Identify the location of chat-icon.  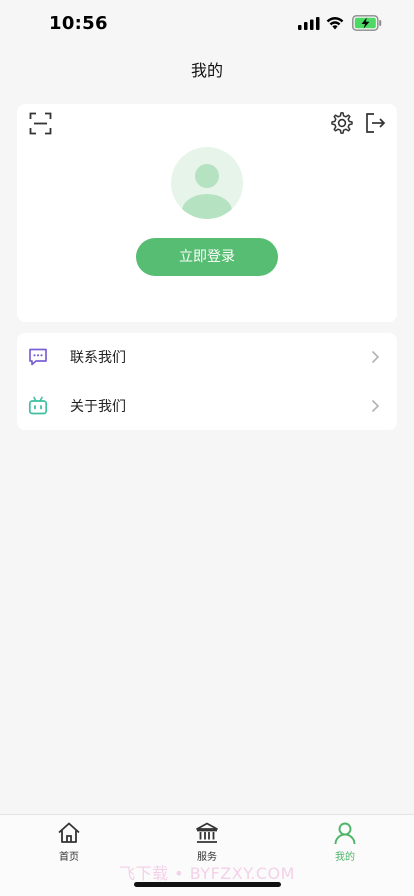
(38, 357).